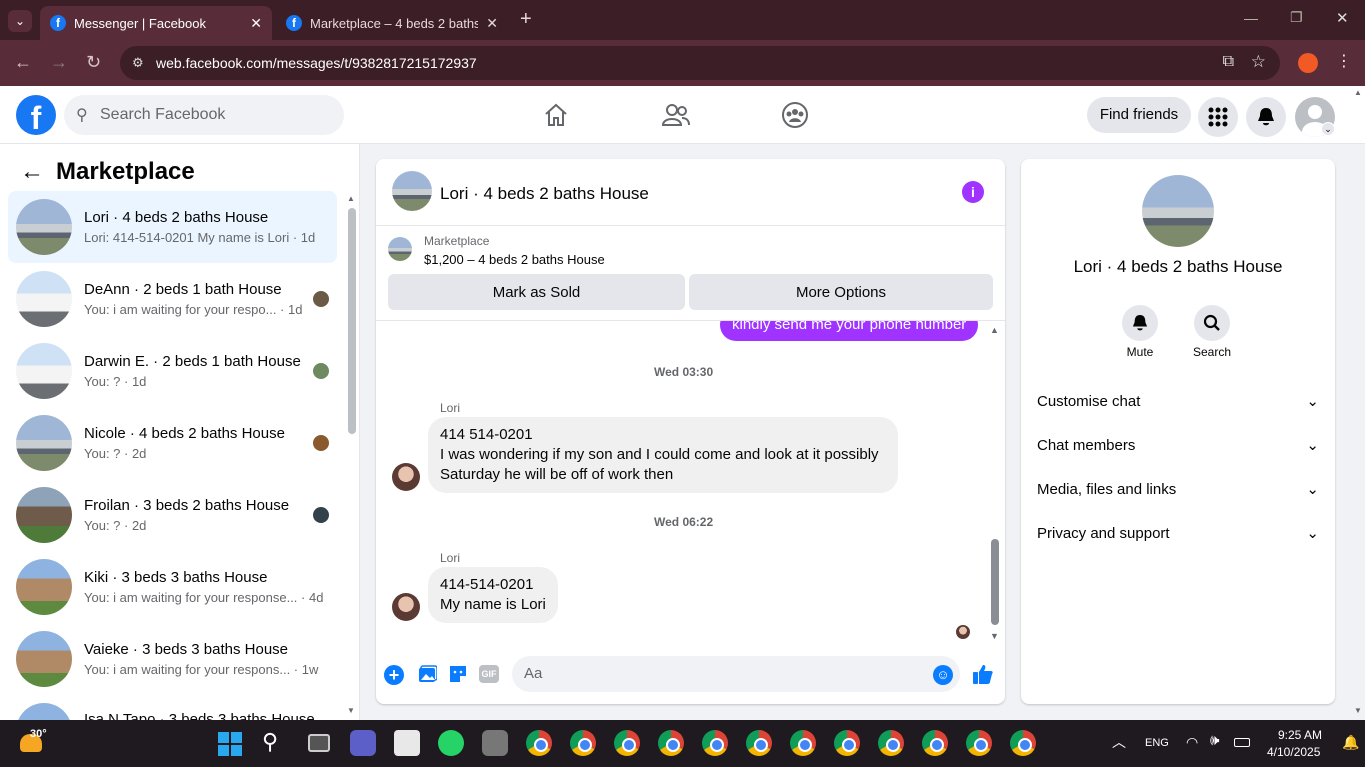 This screenshot has width=1365, height=767. What do you see at coordinates (493, 595) in the screenshot?
I see `incoming-message-bubble: 414-514-0201 My name is Lori` at bounding box center [493, 595].